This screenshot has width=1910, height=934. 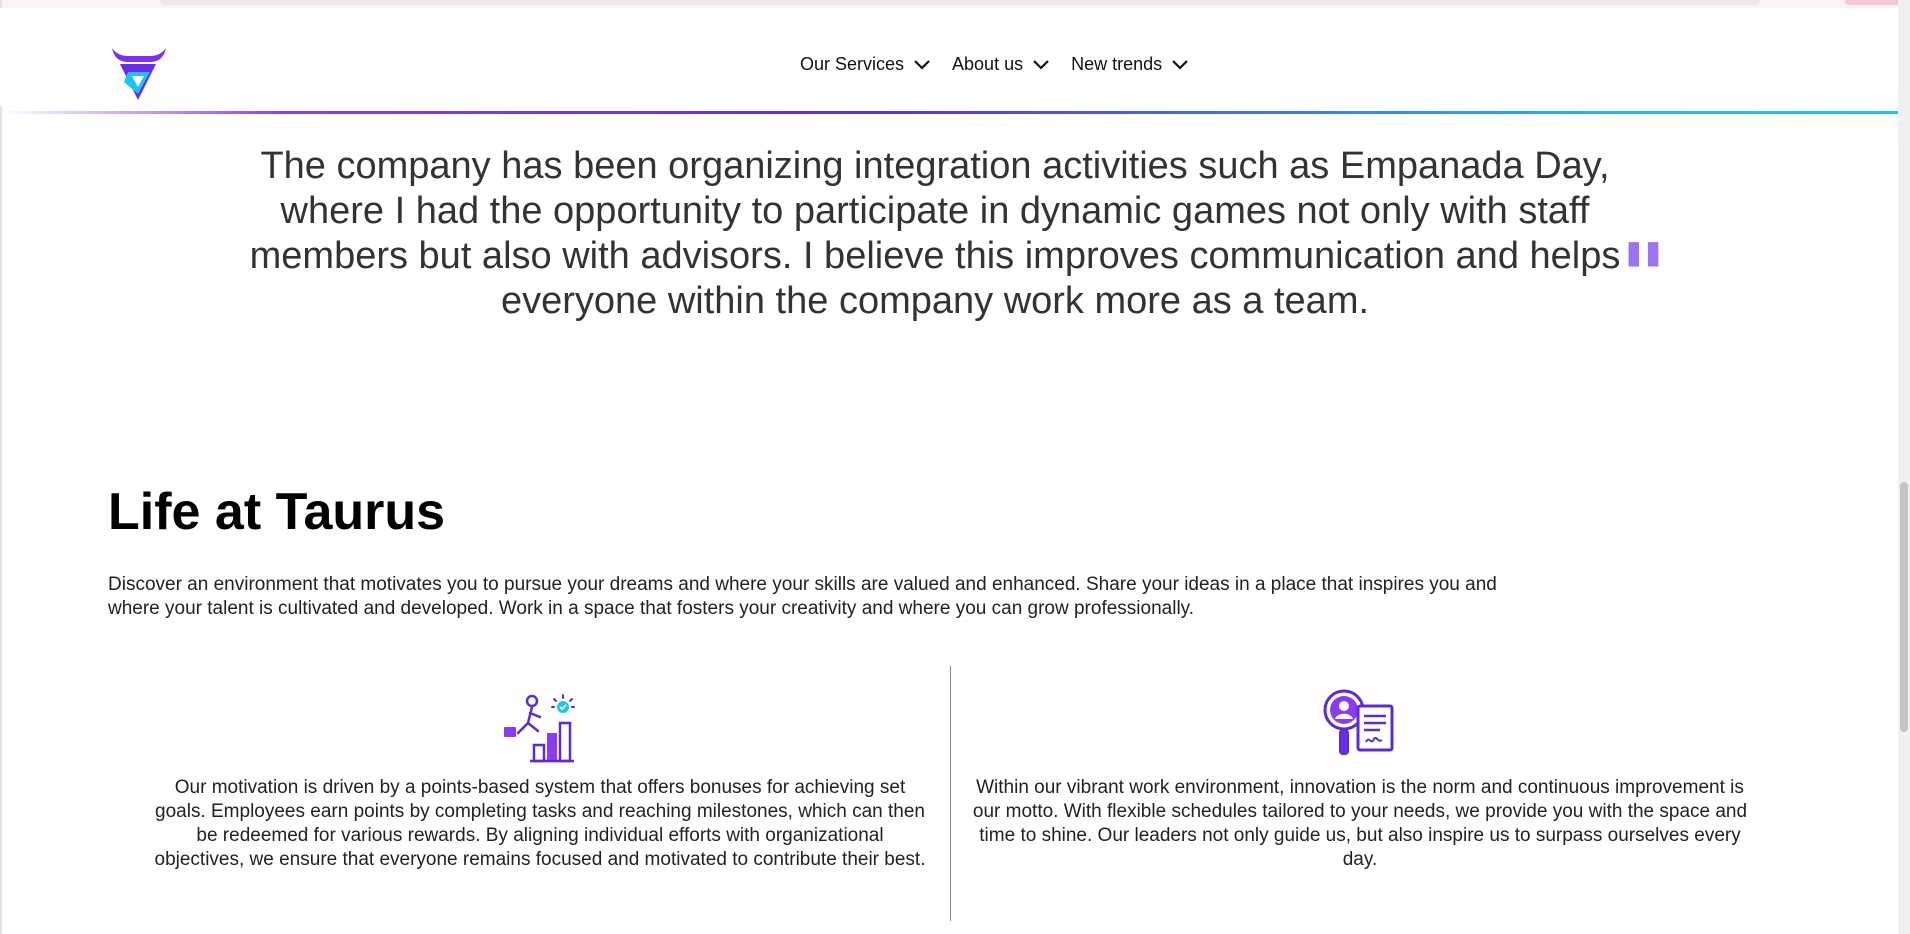 I want to click on window-border, so click(x=1, y=467).